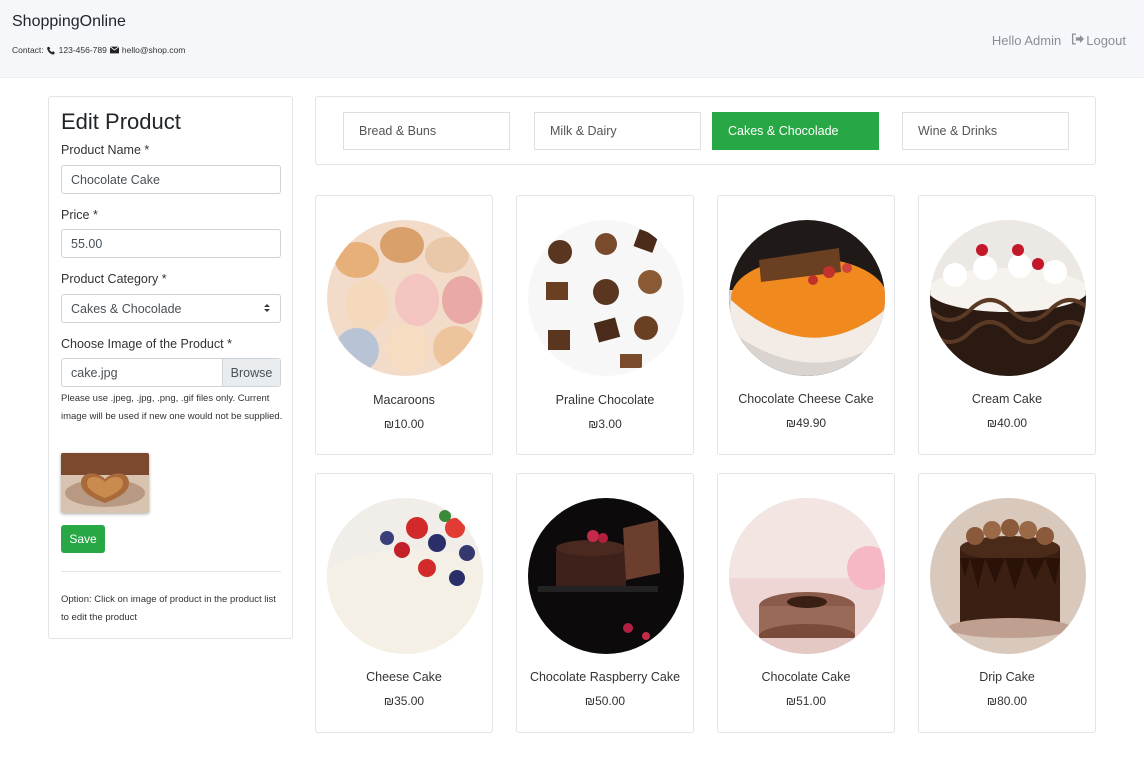 This screenshot has height=757, width=1144. What do you see at coordinates (1106, 40) in the screenshot?
I see `logout-label: Logout` at bounding box center [1106, 40].